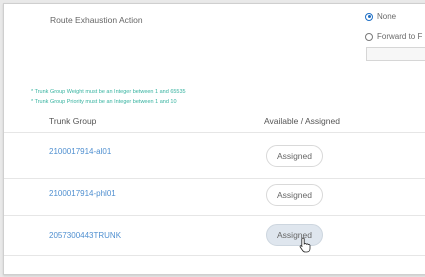 The image size is (425, 277). I want to click on column-header-trunk-group: Trunk Group, so click(73, 121).